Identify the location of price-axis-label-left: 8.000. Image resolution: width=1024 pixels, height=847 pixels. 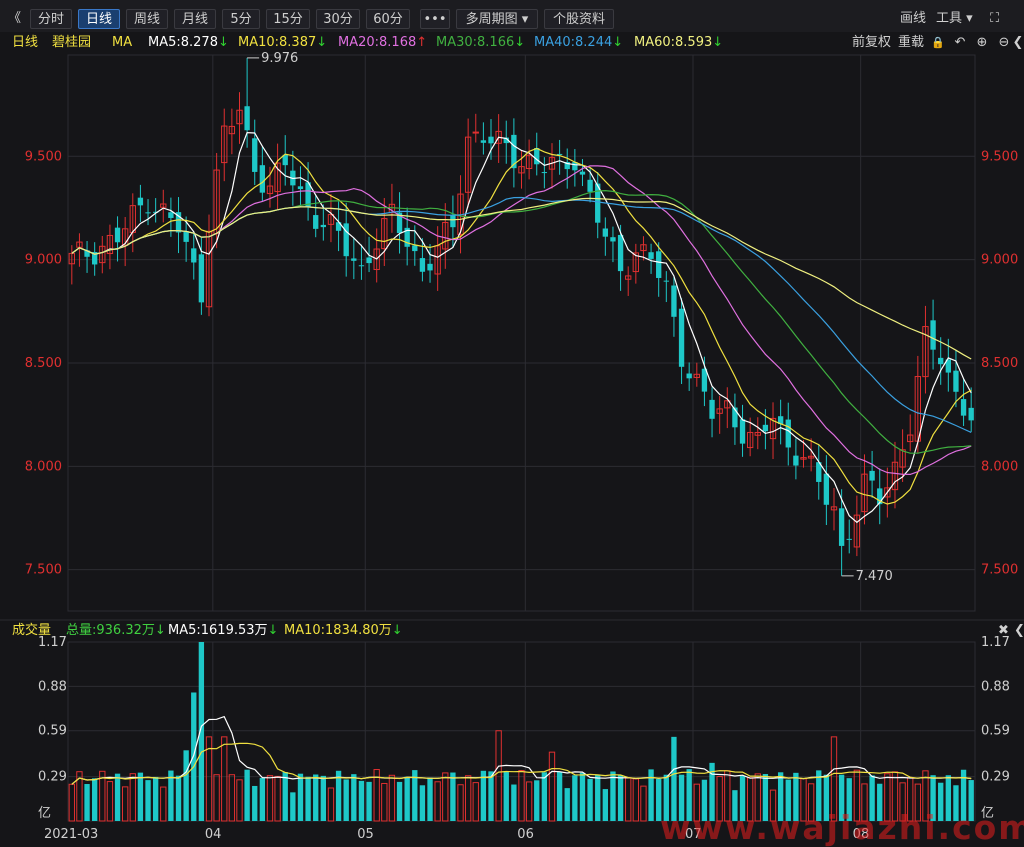
(43, 466).